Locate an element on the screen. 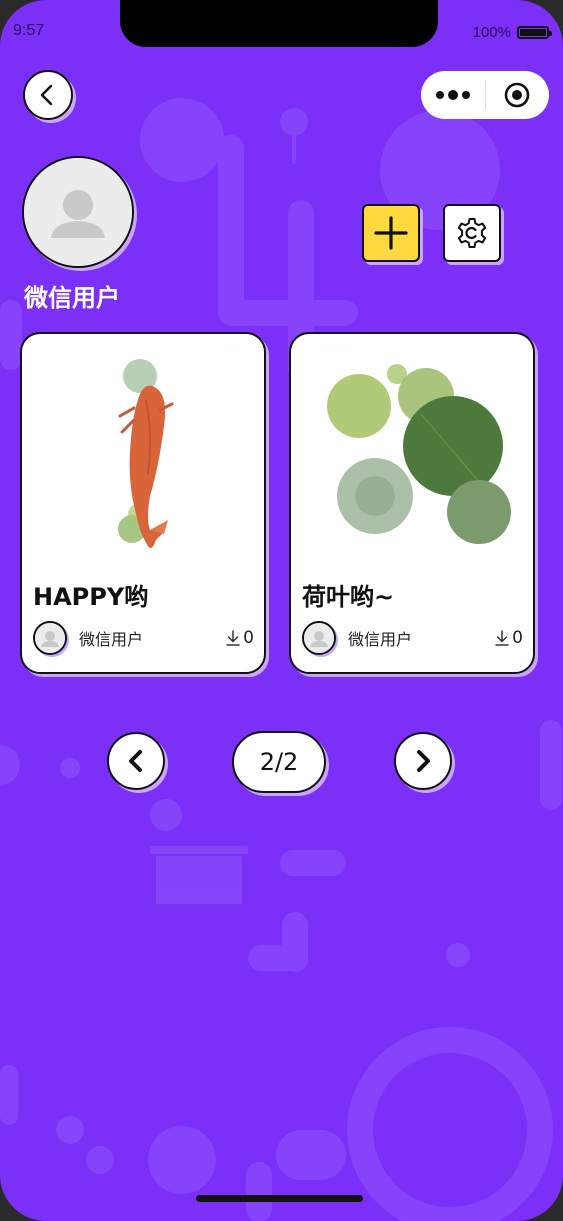  battery-percentage: 100% is located at coordinates (491, 32).